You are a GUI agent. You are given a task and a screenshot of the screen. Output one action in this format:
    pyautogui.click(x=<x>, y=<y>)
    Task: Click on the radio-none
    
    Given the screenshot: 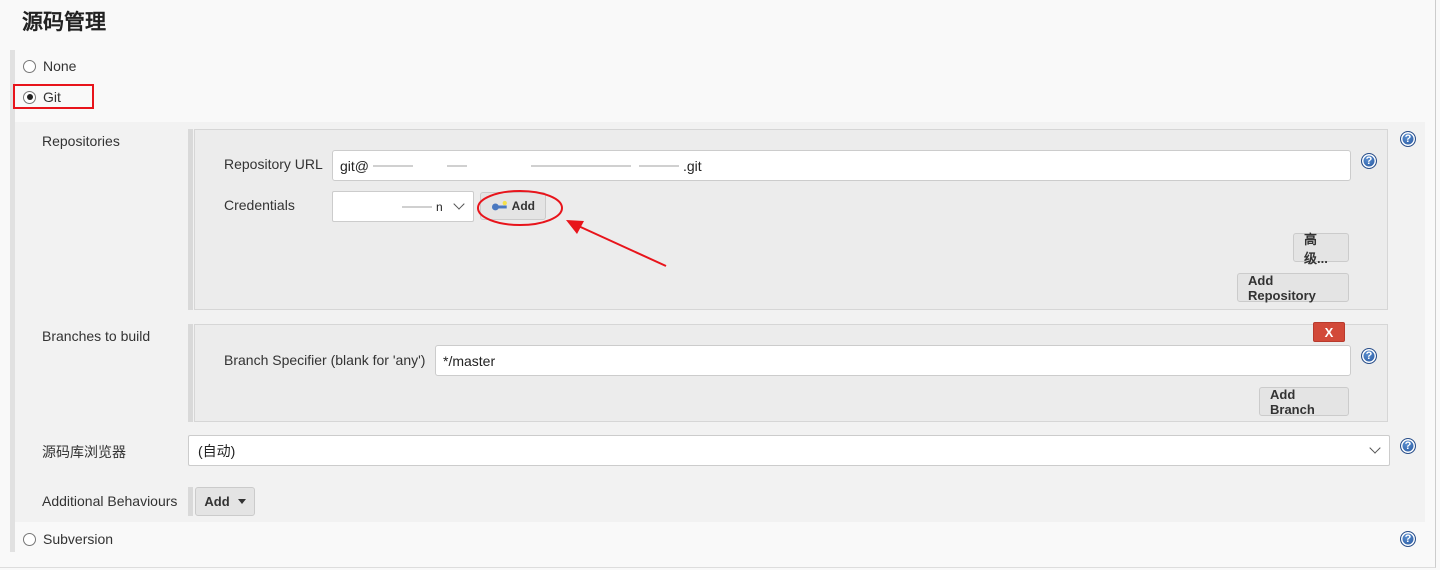 What is the action you would take?
    pyautogui.click(x=29, y=66)
    